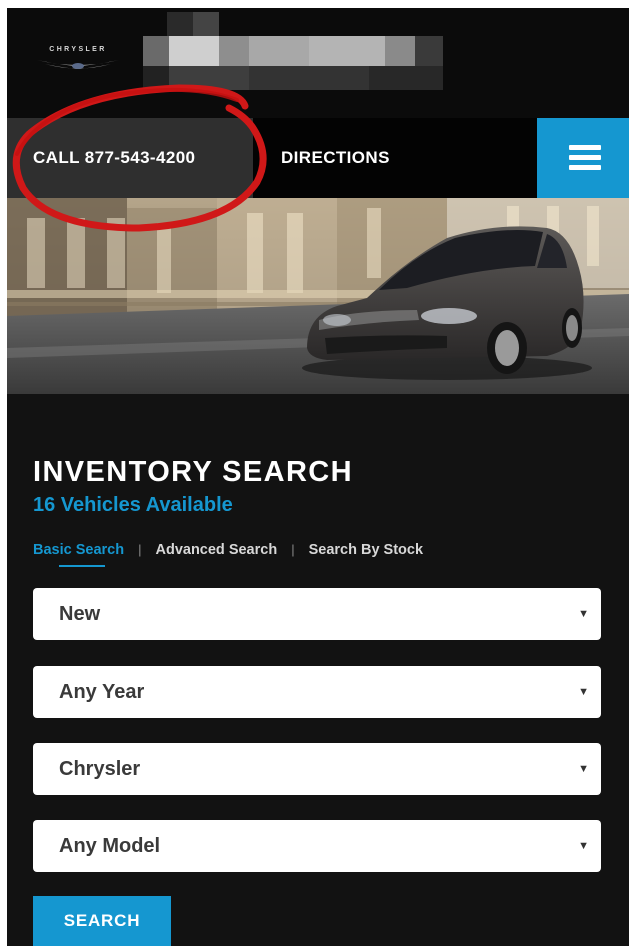  Describe the element at coordinates (130, 158) in the screenshot. I see `call-button: CALL 877-543-4200` at that location.